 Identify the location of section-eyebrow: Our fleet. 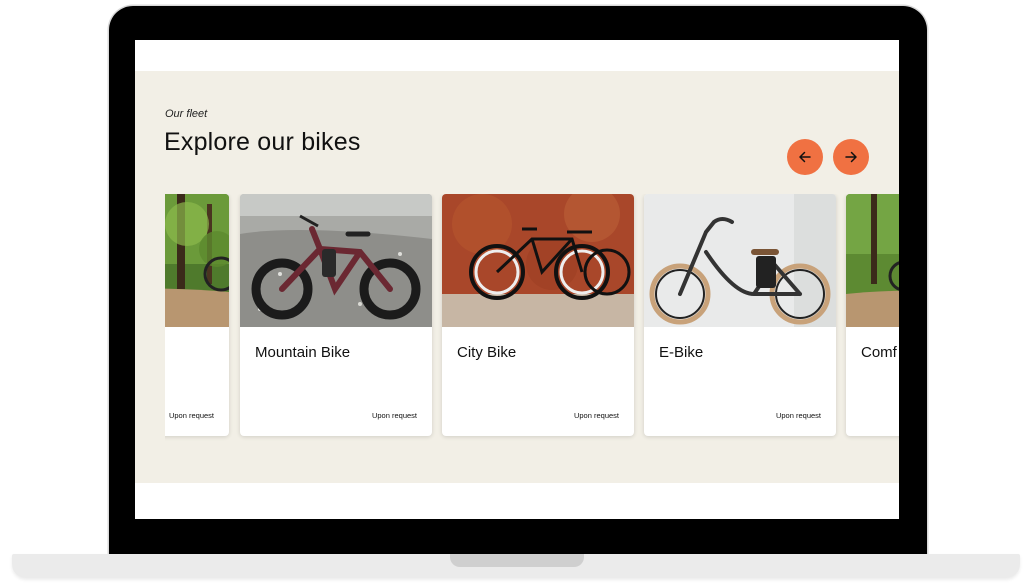
(186, 114).